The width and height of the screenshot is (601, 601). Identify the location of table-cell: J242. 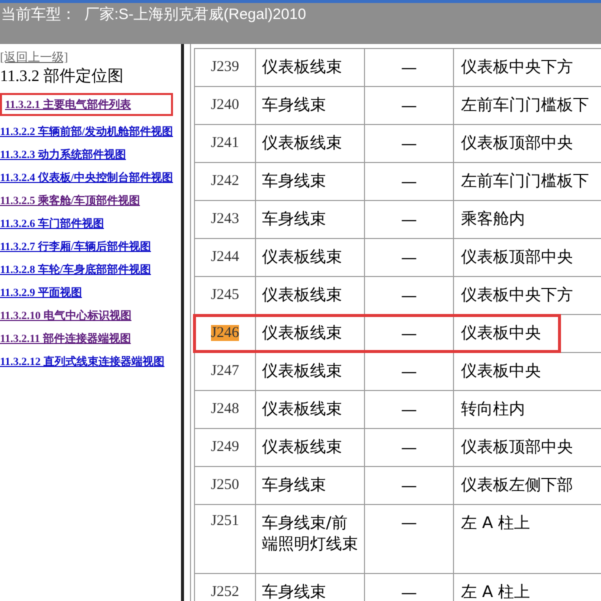
(225, 181).